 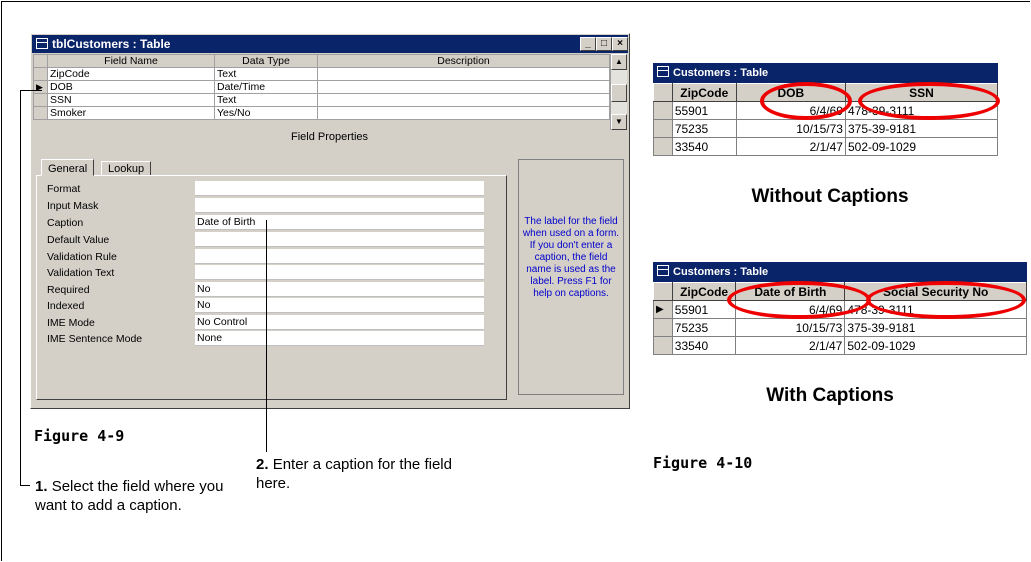 I want to click on property-value-ime-sentence-mode: None, so click(x=339, y=338).